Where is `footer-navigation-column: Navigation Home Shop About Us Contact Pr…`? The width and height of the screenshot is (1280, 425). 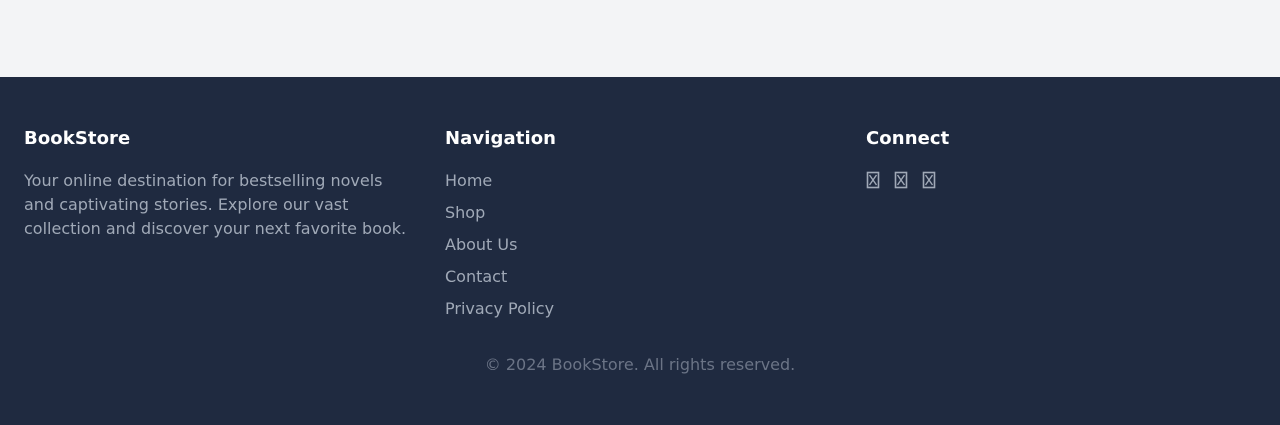
footer-navigation-column: Navigation Home Shop About Us Contact Pr… is located at coordinates (640, 228).